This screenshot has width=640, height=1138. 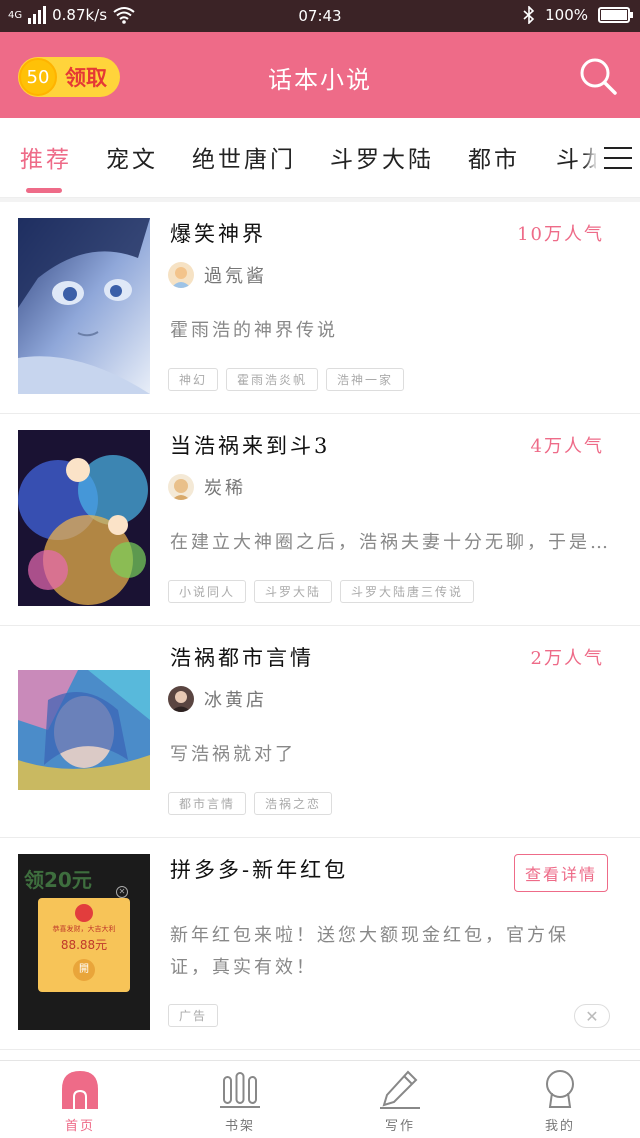 I want to click on book-author: 過氖酱, so click(x=217, y=275).